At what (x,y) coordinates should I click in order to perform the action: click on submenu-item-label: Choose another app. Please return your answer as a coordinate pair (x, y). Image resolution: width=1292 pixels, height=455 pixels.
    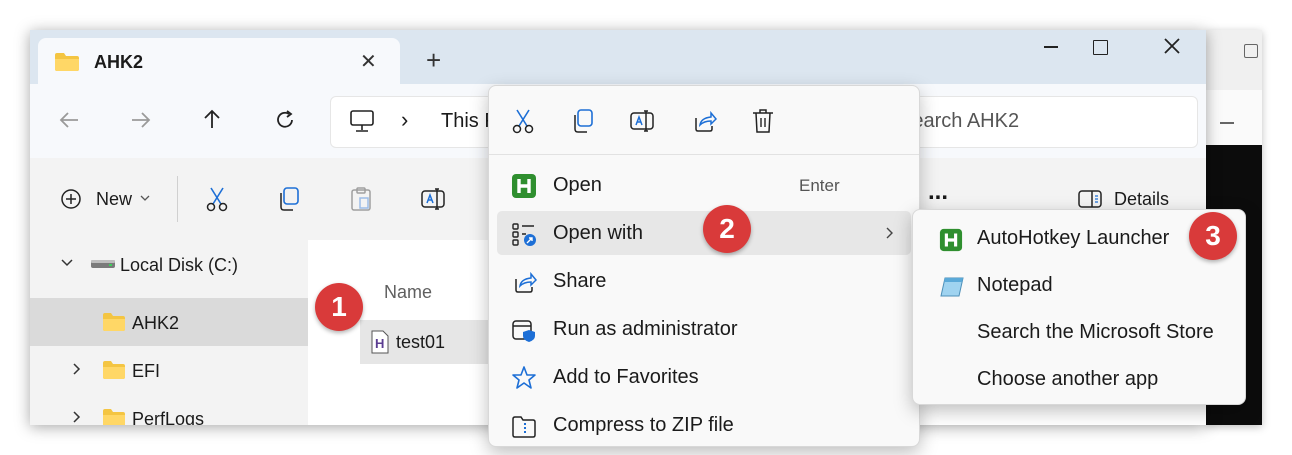
    Looking at the image, I should click on (1068, 379).